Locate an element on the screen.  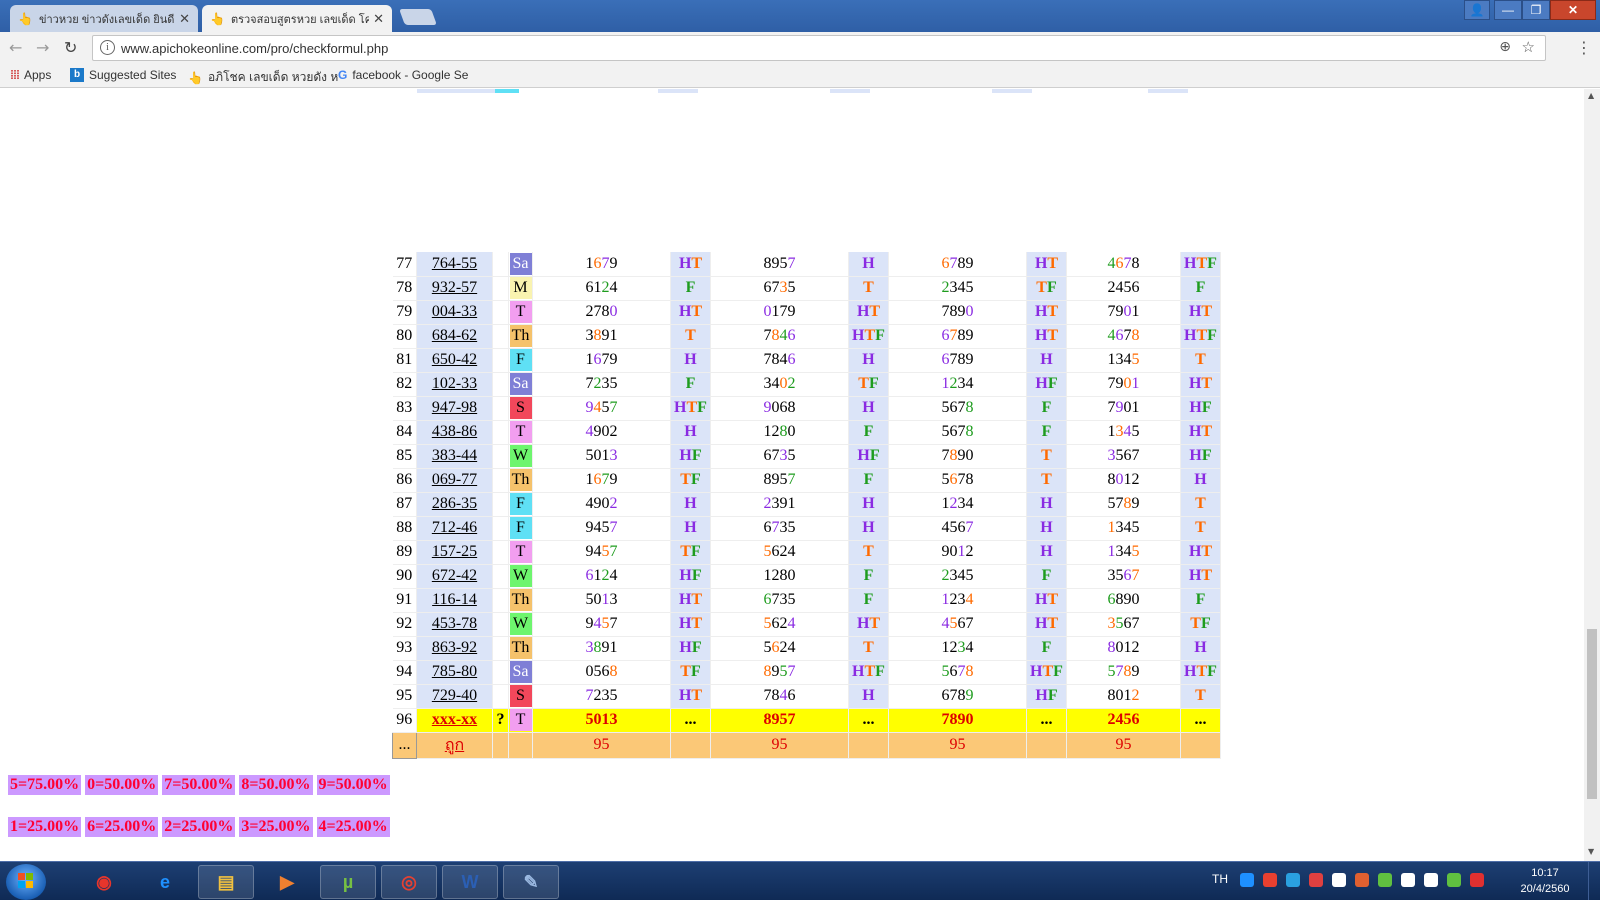
tab-checkformula: 👆 ตรวจสอบสูตรหวย เลขเด็ด โค ✕ is located at coordinates (297, 18).